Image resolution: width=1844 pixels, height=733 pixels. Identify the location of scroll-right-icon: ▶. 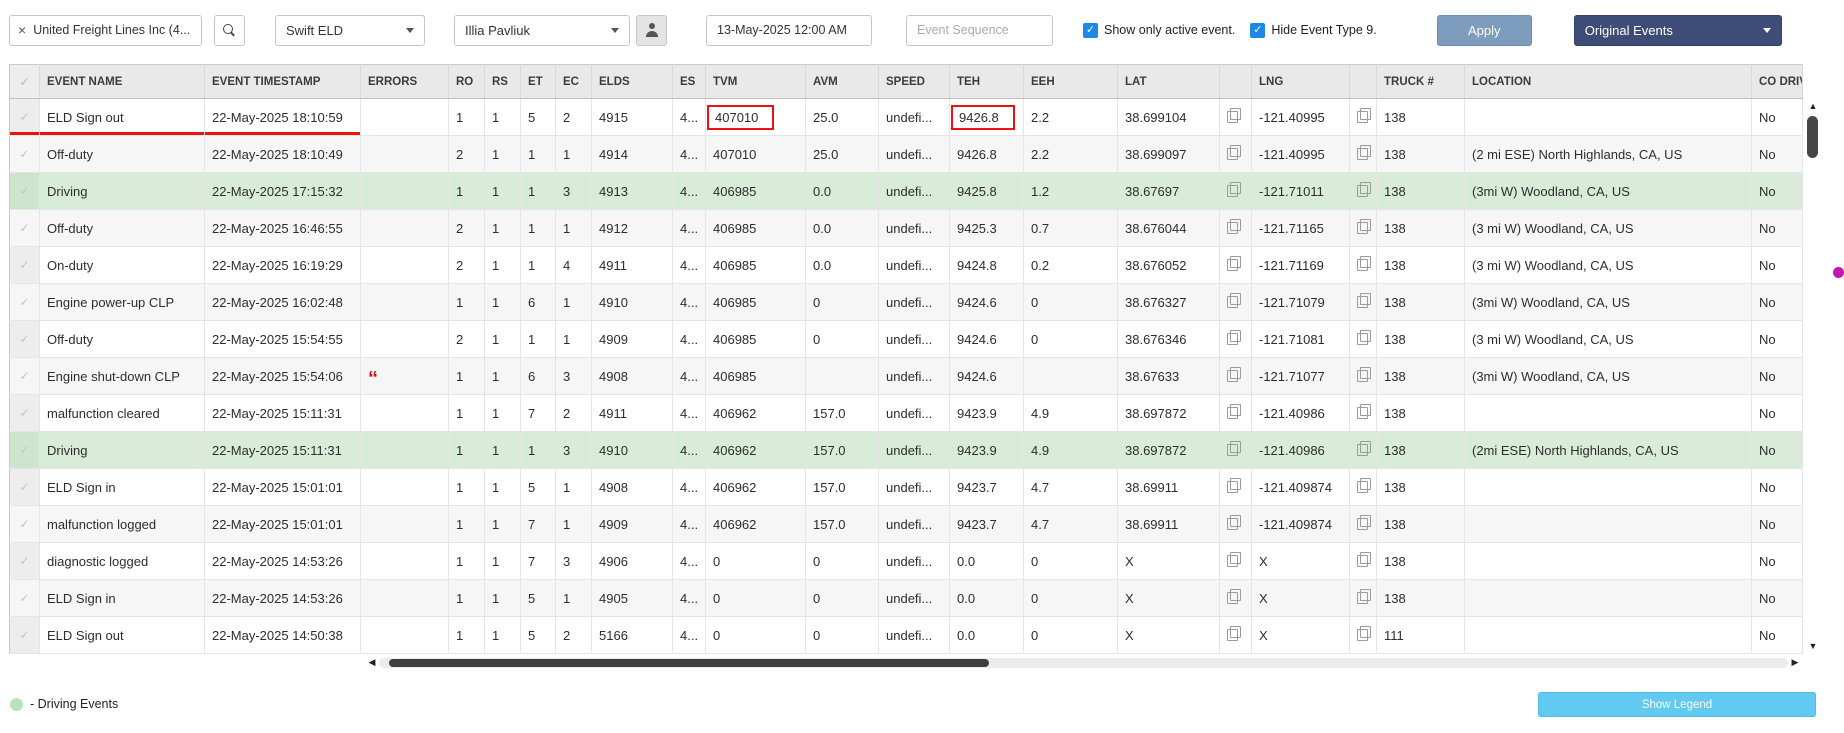
(1795, 662).